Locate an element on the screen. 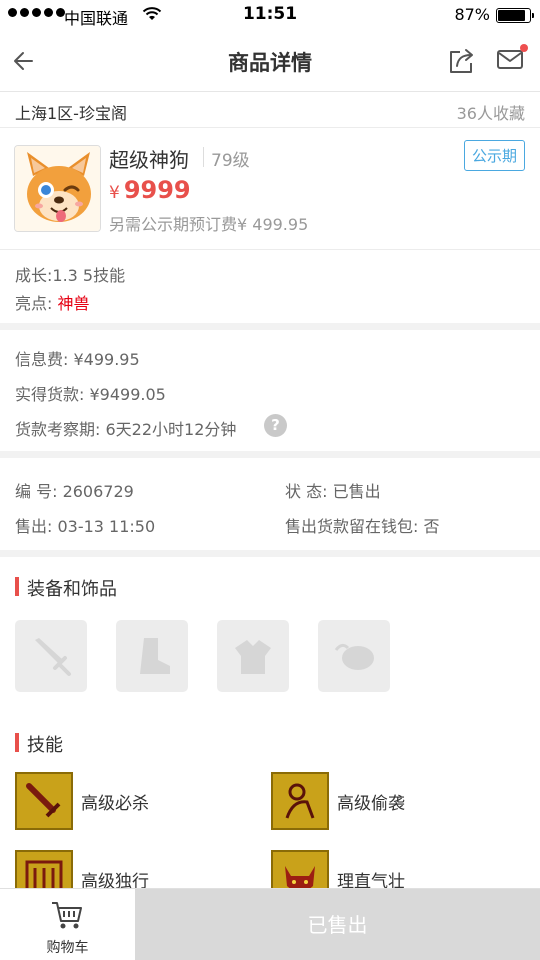  armor-icon is located at coordinates (253, 657).